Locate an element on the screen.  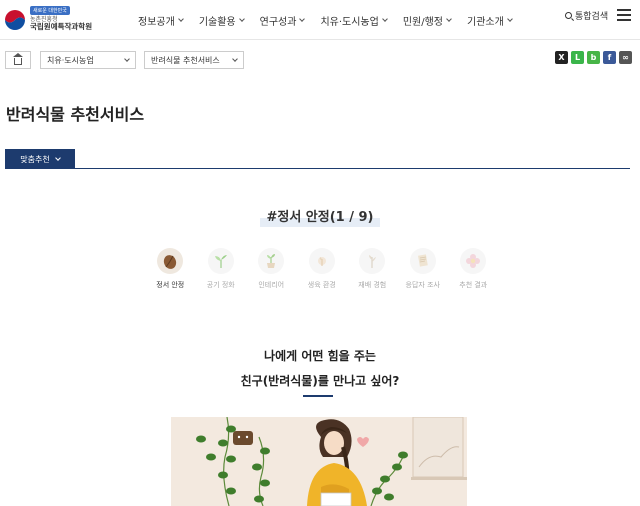
question-line-1: 나에게 어떤 힘을 주는 is located at coordinates (320, 356).